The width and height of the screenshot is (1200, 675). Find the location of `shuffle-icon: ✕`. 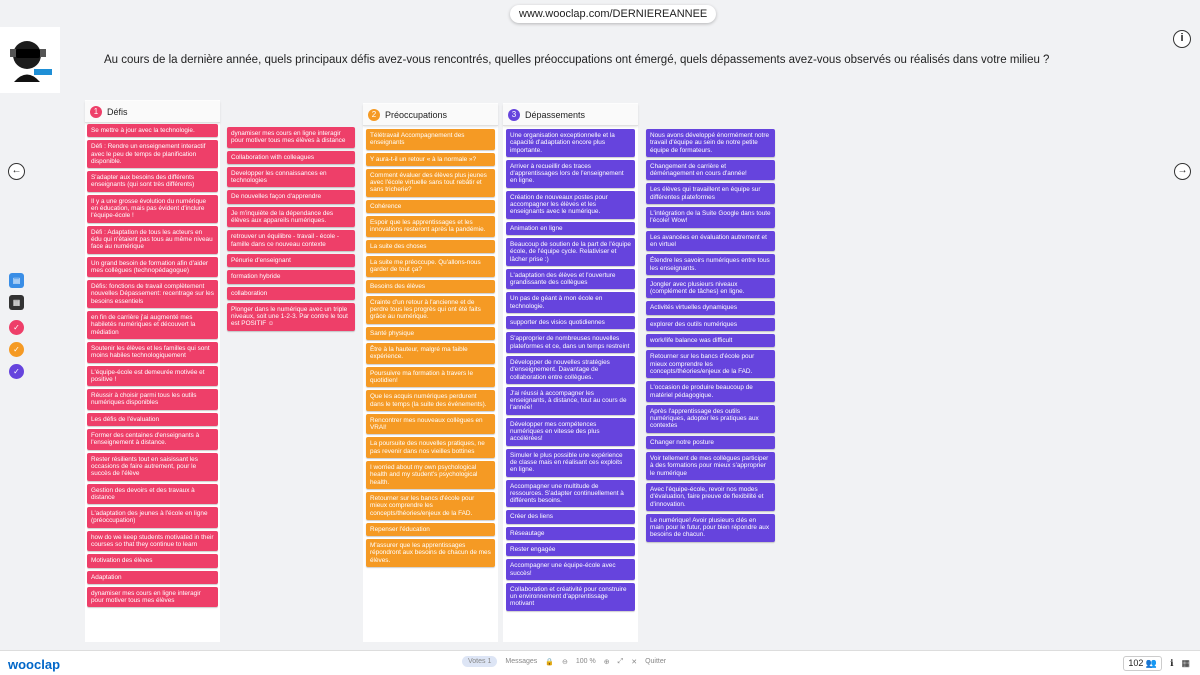

shuffle-icon: ✕ is located at coordinates (634, 662).